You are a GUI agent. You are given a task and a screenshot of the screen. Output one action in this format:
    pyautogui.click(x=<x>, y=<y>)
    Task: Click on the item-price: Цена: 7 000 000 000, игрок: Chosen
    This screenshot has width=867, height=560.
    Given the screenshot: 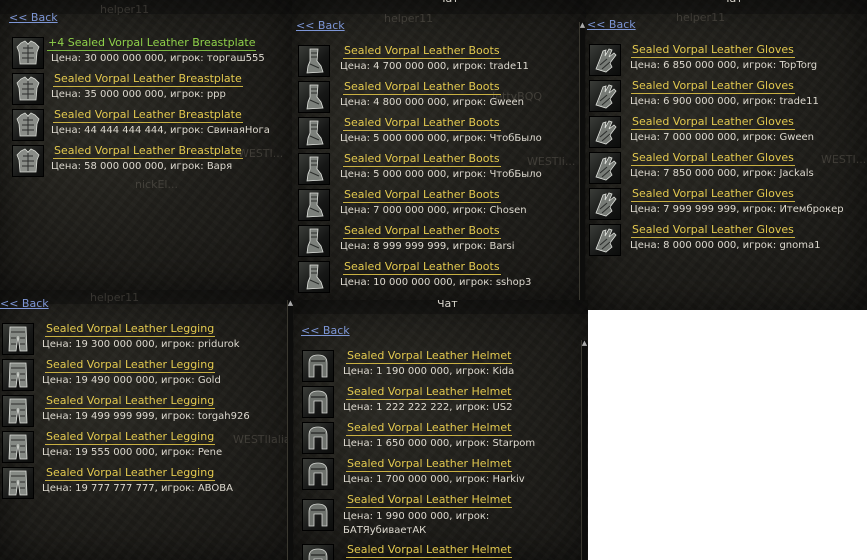 What is the action you would take?
    pyautogui.click(x=433, y=210)
    